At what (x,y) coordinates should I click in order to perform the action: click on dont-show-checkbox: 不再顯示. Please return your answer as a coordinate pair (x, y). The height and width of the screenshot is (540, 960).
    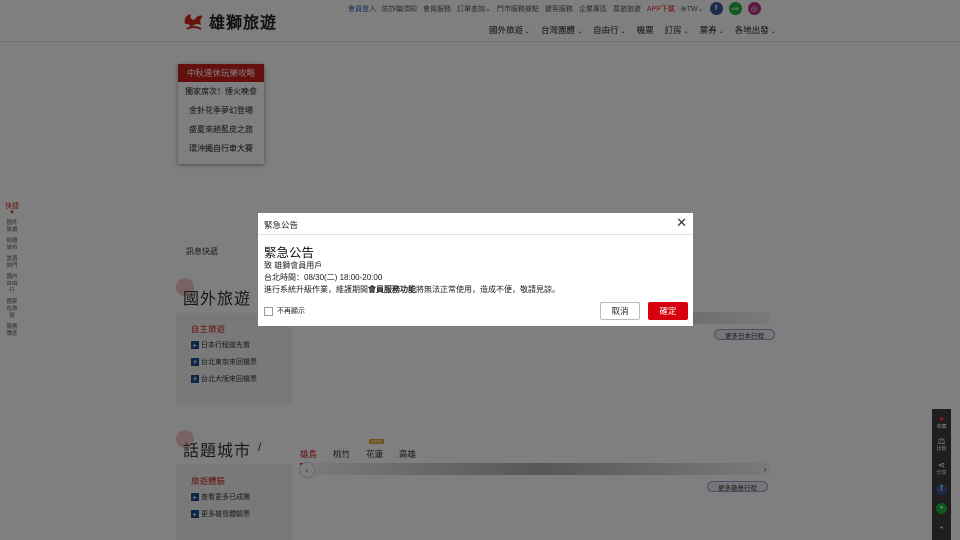
    Looking at the image, I should click on (284, 311).